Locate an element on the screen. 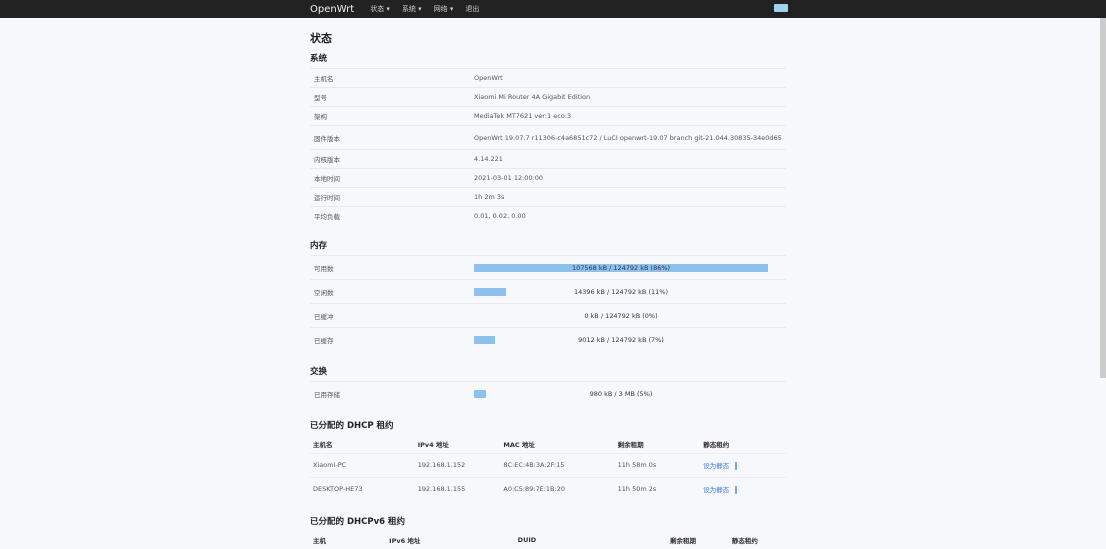 The width and height of the screenshot is (1106, 549). dhcpv6-section-title: 已分配的 DHCPv6 租约 is located at coordinates (358, 522).